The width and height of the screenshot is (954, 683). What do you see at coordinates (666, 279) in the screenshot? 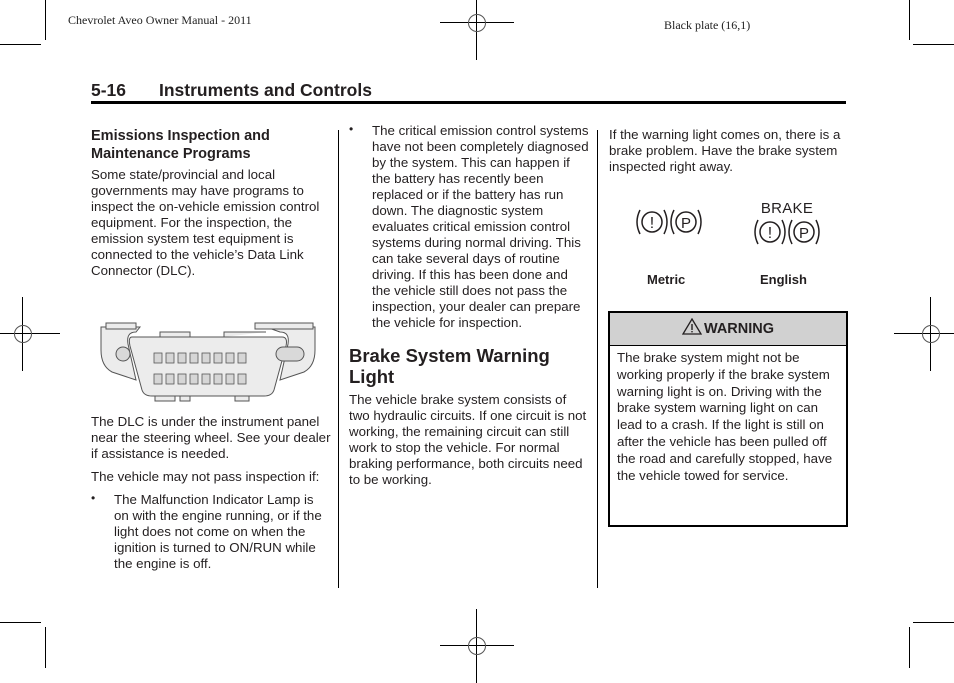
I see `metric-caption: Metric` at bounding box center [666, 279].